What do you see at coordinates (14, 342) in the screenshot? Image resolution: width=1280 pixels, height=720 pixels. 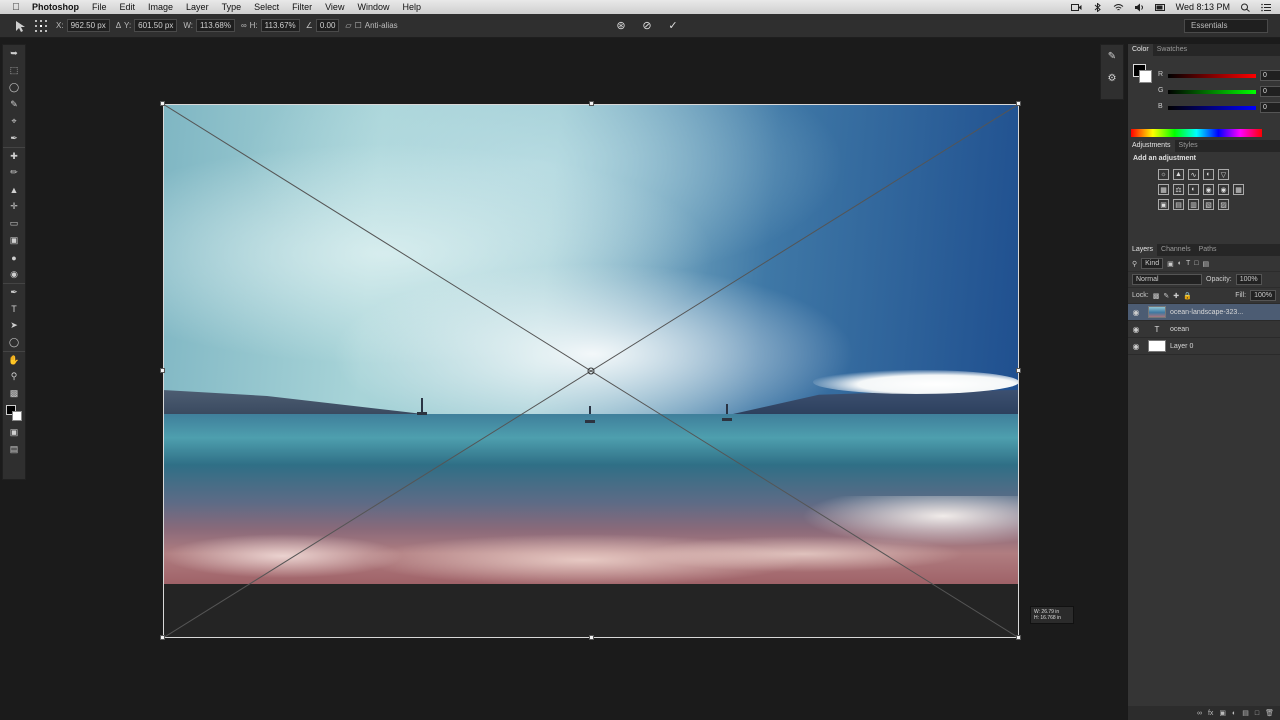 I see `shape-tool-icon: ◯` at bounding box center [14, 342].